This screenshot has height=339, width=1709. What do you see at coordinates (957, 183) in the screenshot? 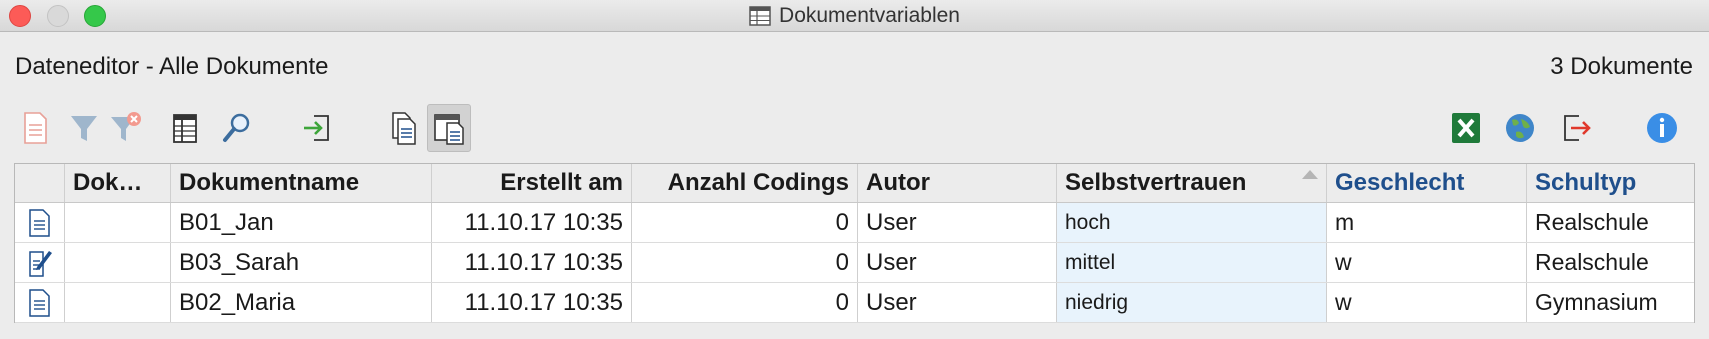
I see `column-header-autor: Autor` at bounding box center [957, 183].